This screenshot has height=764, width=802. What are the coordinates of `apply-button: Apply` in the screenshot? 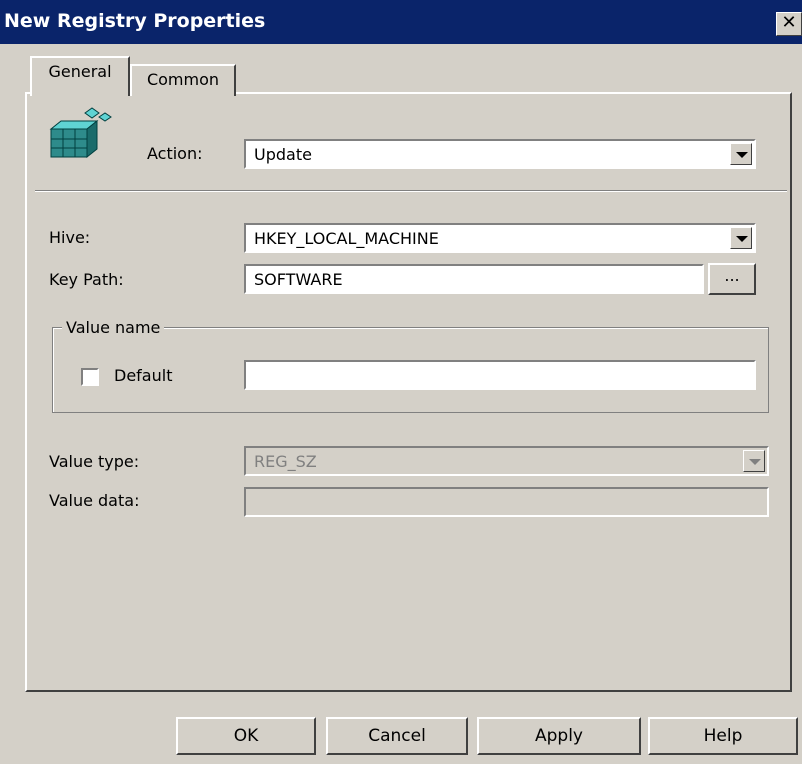 It's located at (559, 736).